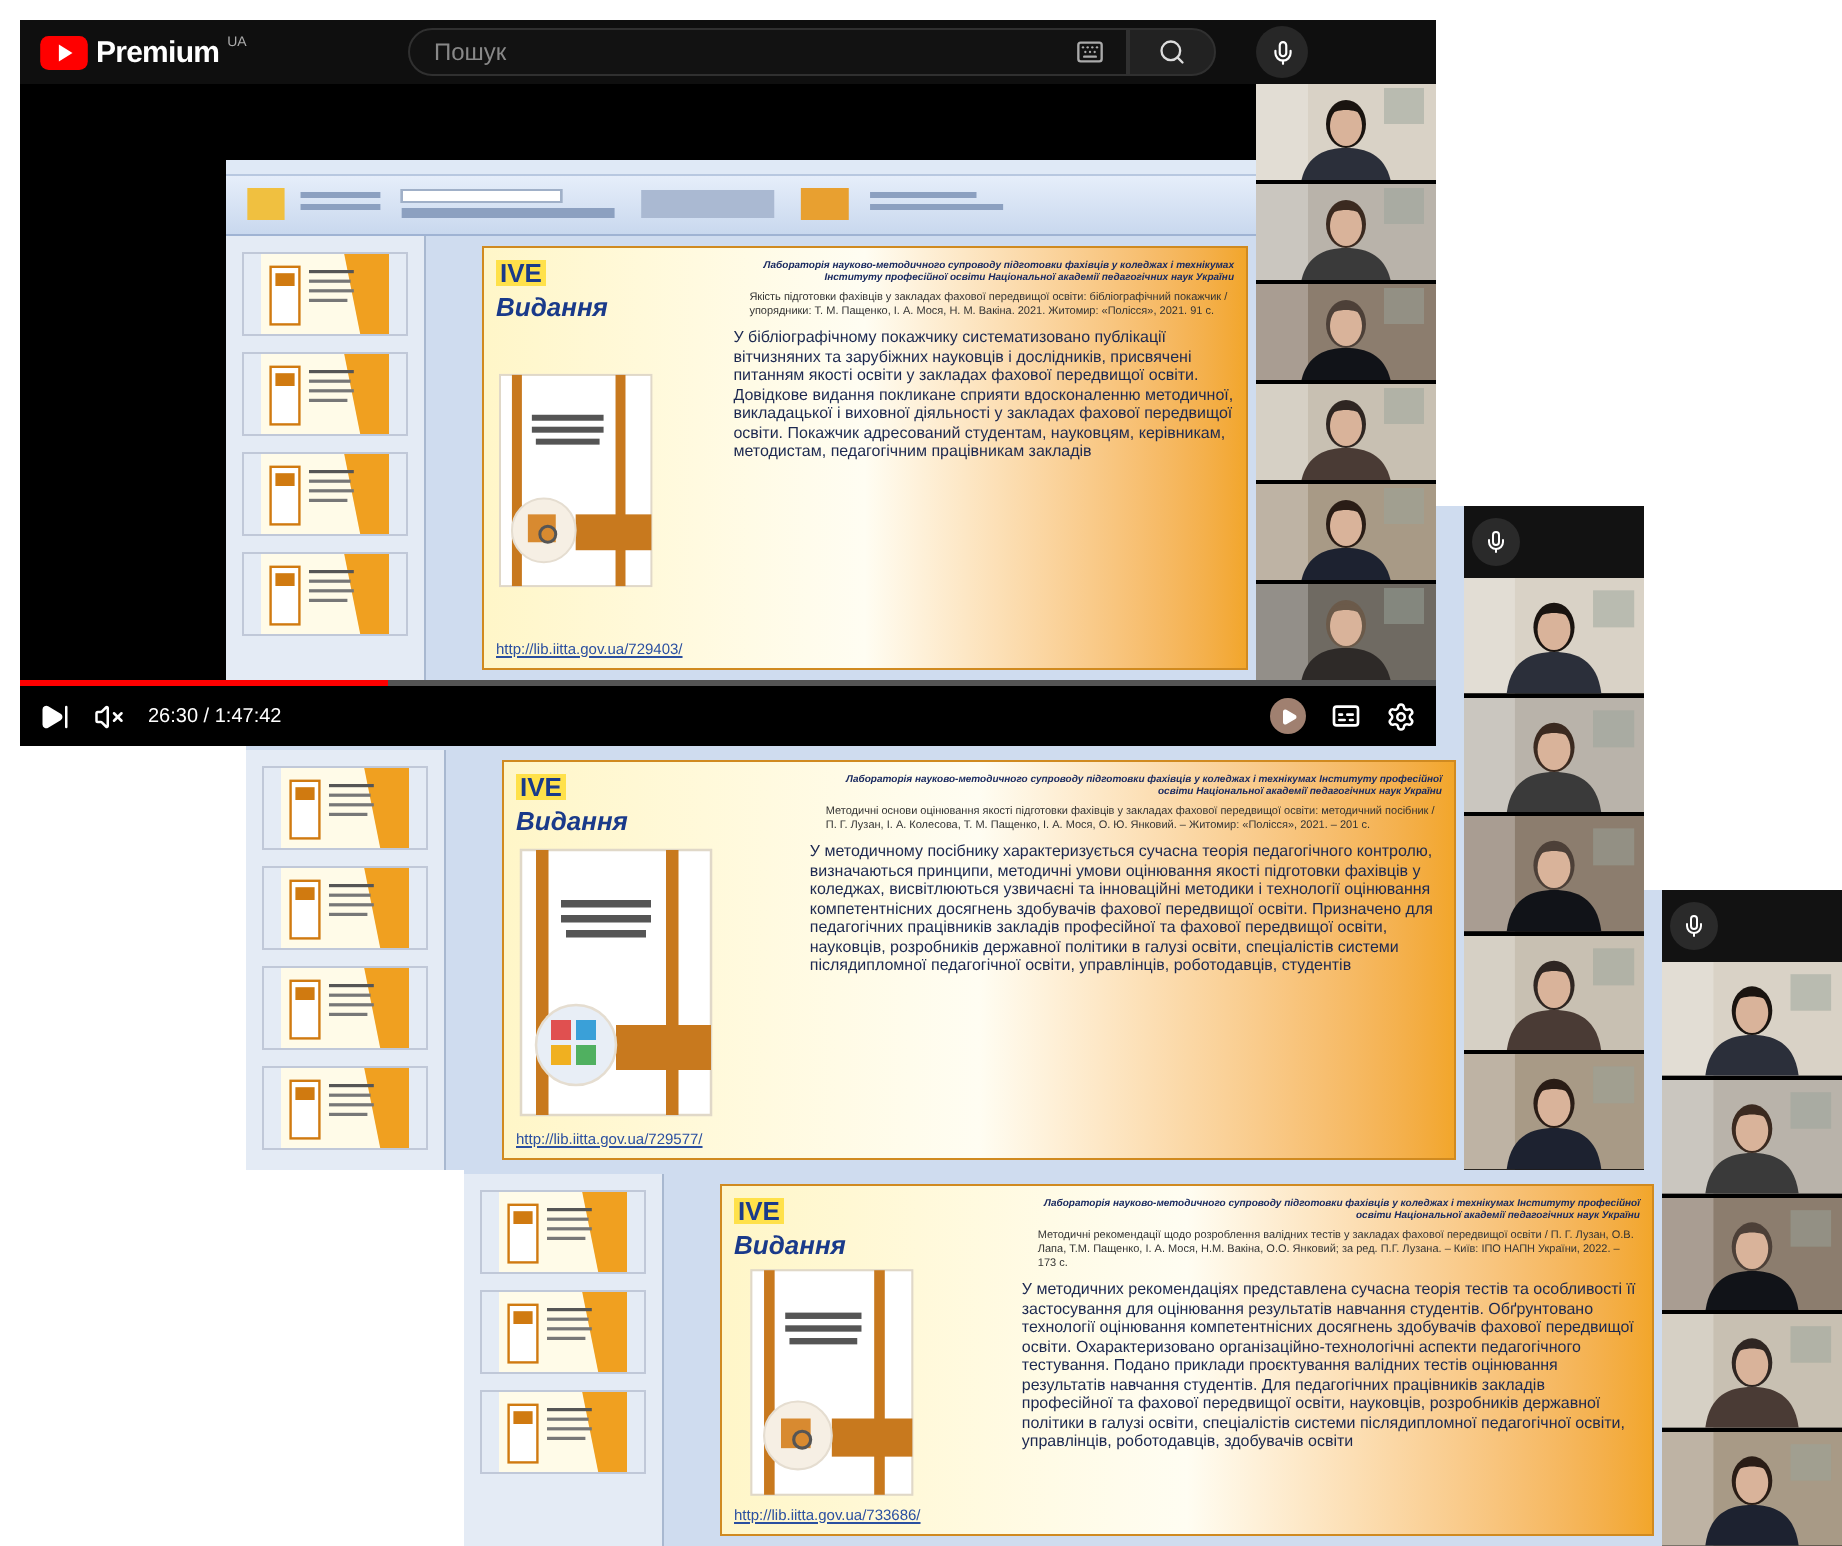 The height and width of the screenshot is (1546, 1842). I want to click on keyboard-icon, so click(1090, 52).